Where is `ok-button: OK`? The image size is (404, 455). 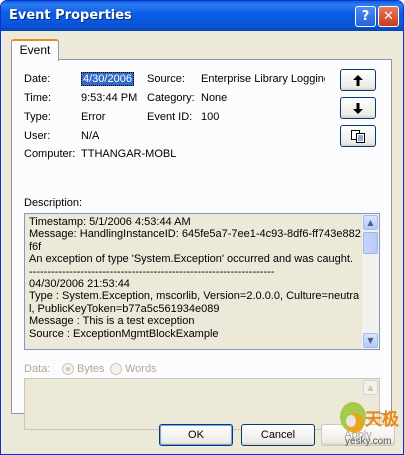 ok-button: OK is located at coordinates (196, 435).